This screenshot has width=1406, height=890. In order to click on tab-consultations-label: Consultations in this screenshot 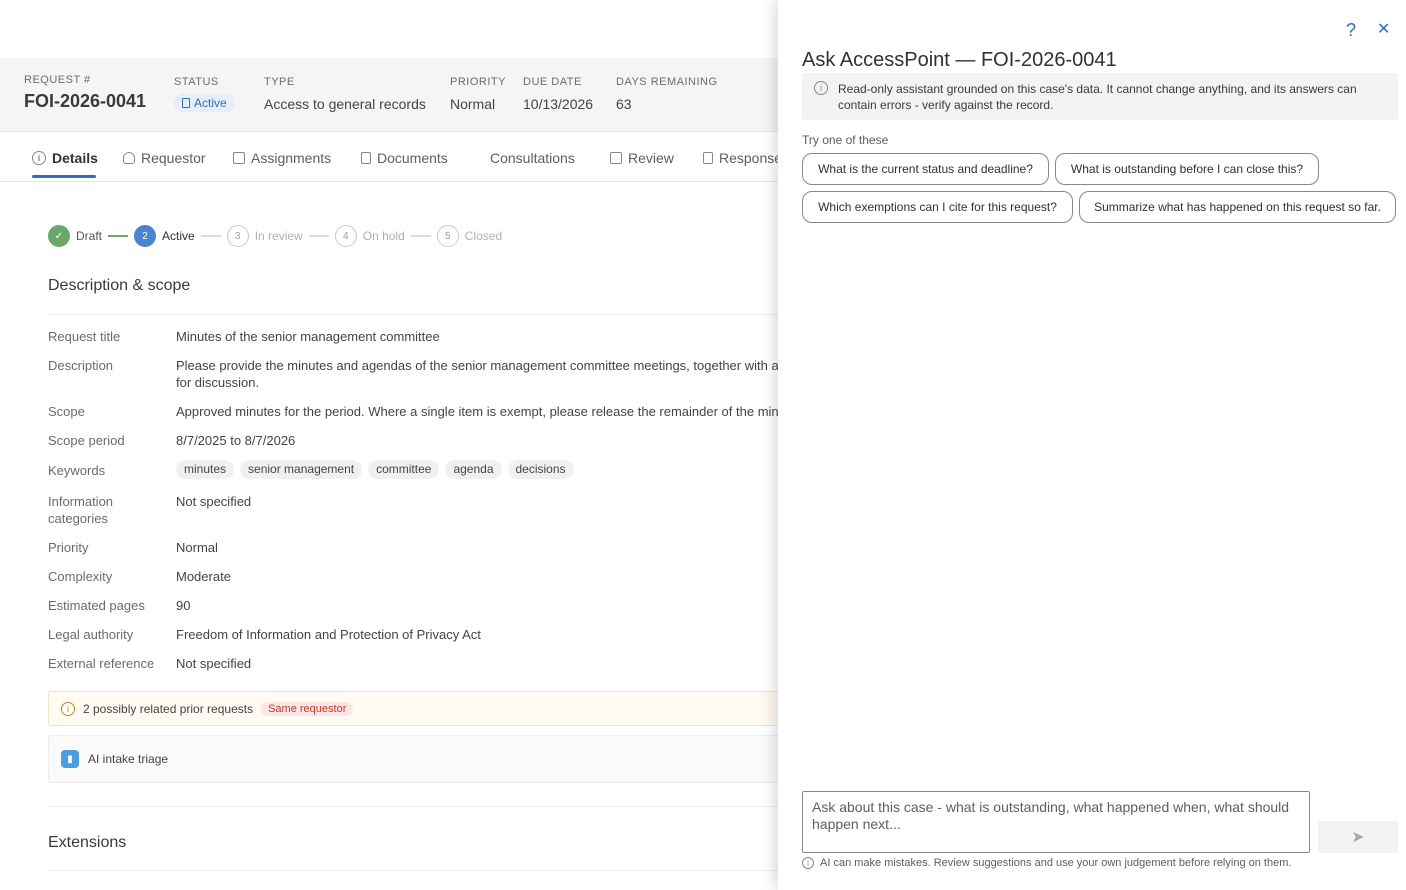, I will do `click(532, 158)`.